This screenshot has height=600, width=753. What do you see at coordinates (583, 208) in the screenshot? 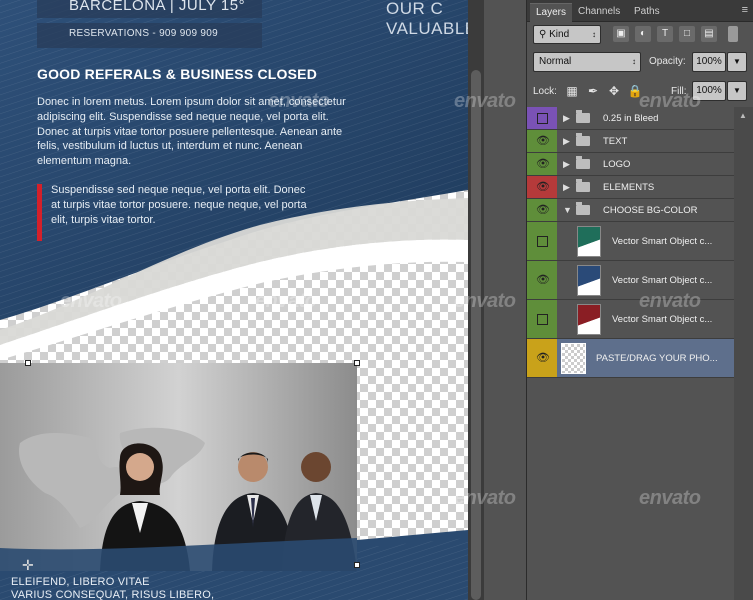
I see `open-folder-icon` at bounding box center [583, 208].